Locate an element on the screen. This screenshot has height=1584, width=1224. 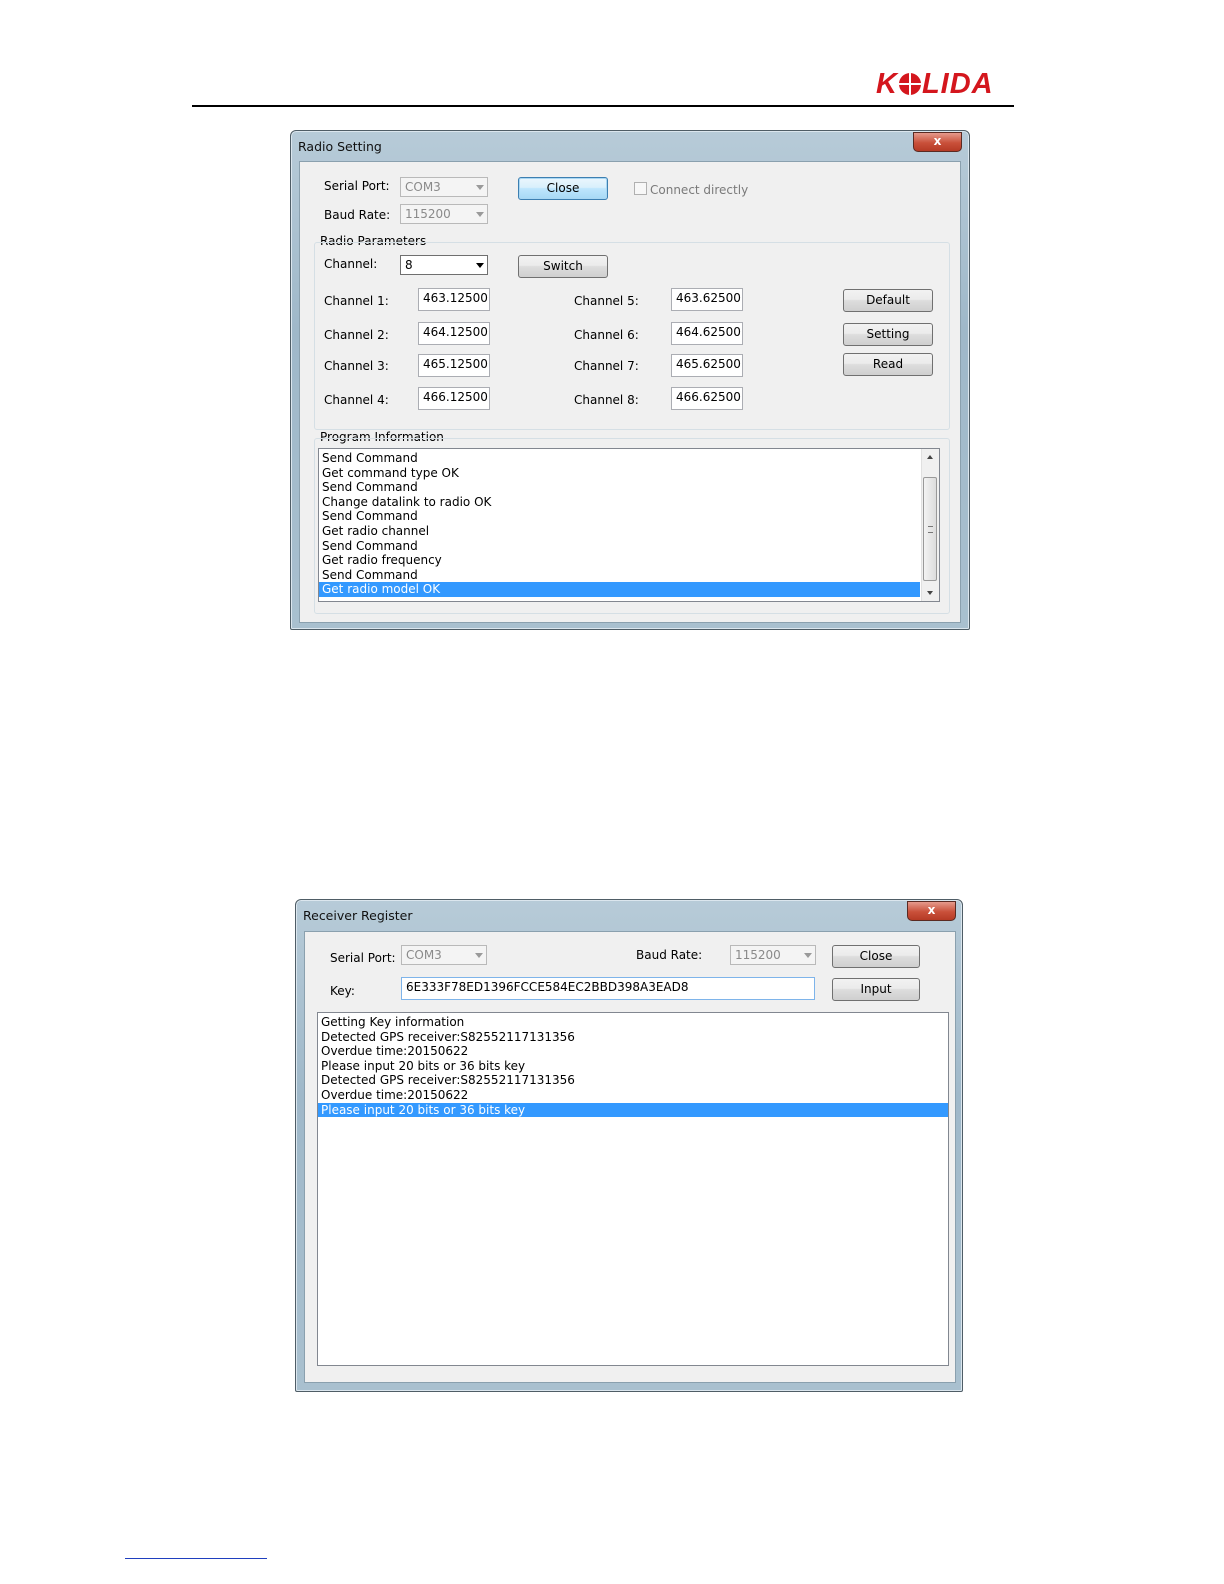
grip-icon is located at coordinates (930, 529).